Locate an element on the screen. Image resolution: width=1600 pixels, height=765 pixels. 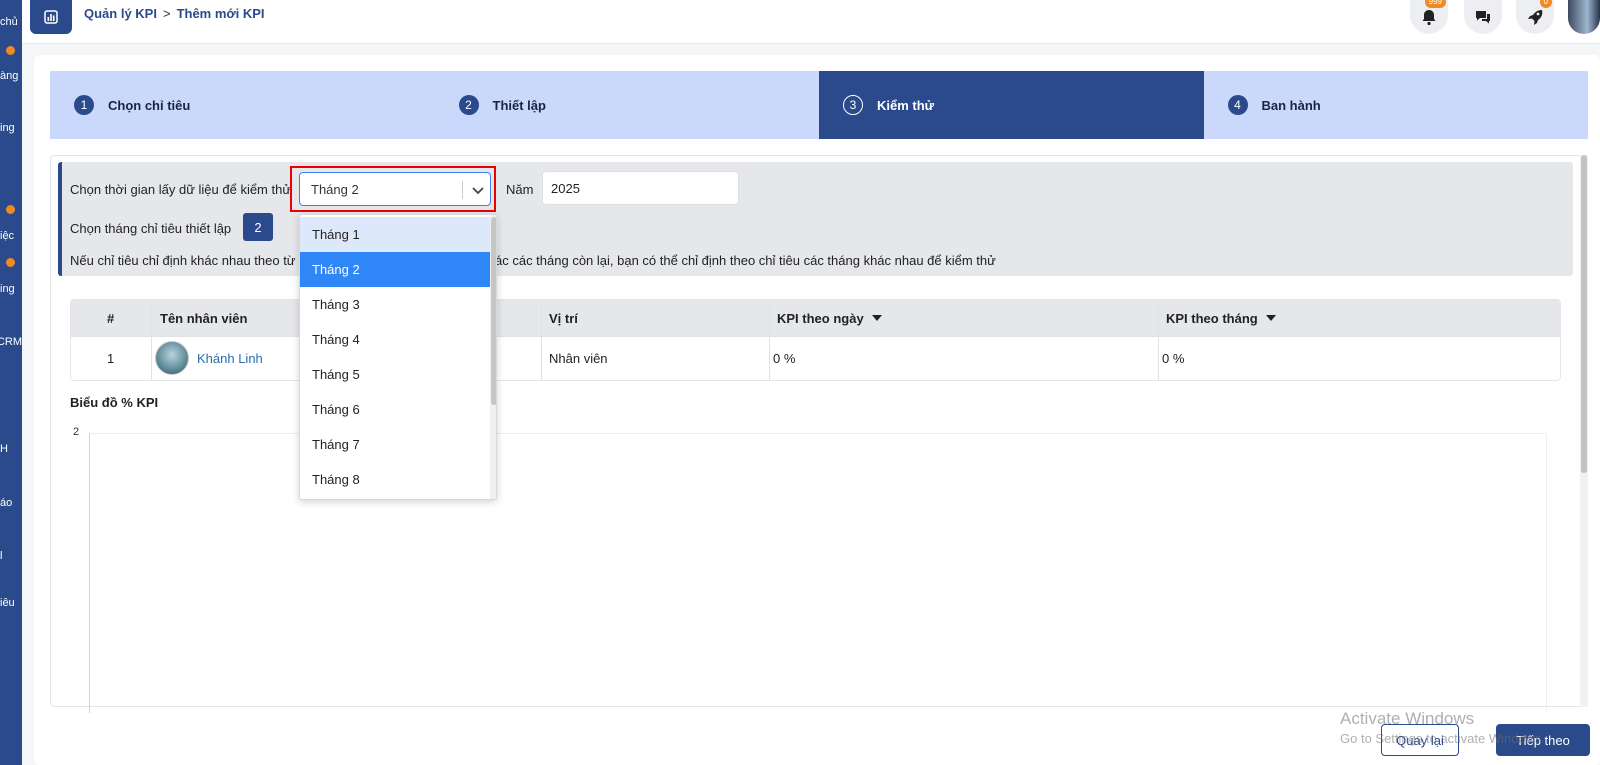
rocket-button: 0 is located at coordinates (1535, 17).